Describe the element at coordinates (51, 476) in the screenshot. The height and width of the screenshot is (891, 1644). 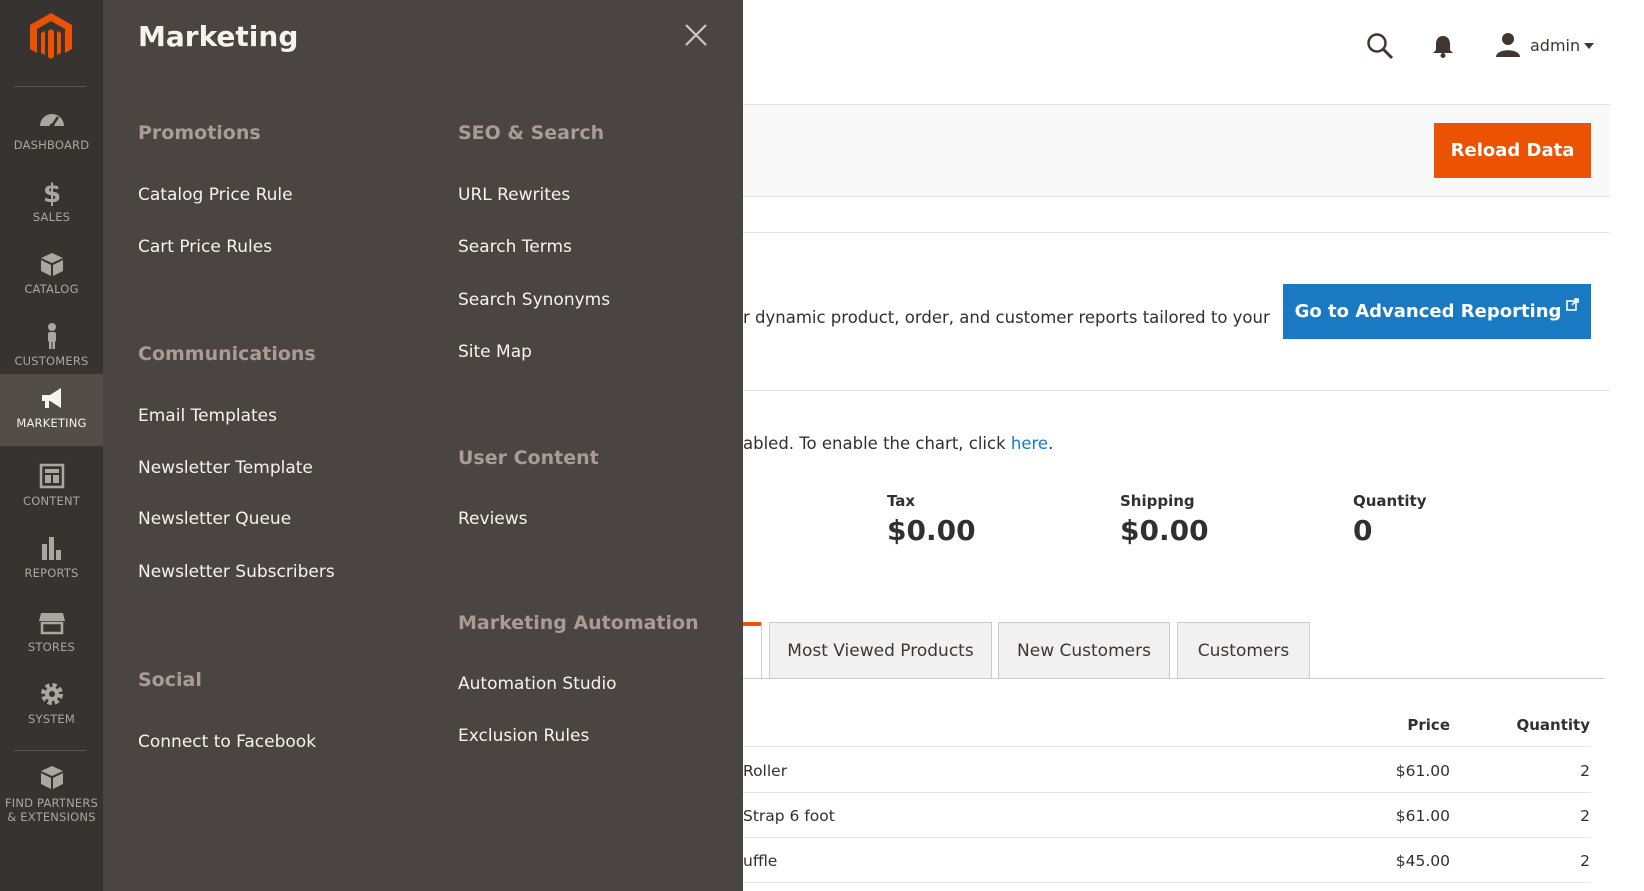
I see `layout-icon` at that location.